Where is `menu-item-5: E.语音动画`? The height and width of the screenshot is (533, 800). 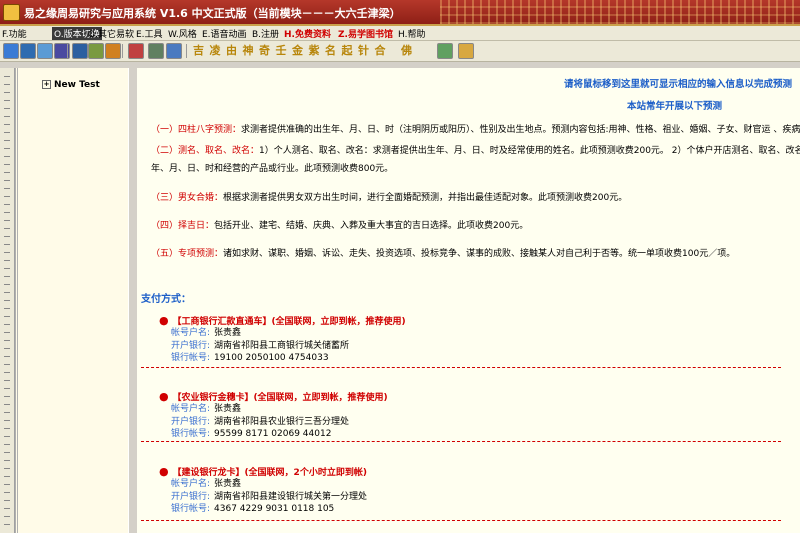 menu-item-5: E.语音动画 is located at coordinates (224, 33).